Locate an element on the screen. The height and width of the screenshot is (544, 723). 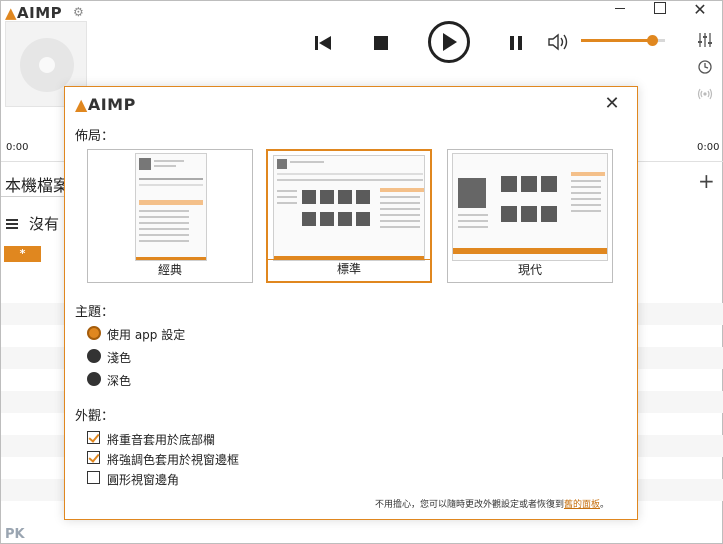
stop-icon is located at coordinates (381, 43).